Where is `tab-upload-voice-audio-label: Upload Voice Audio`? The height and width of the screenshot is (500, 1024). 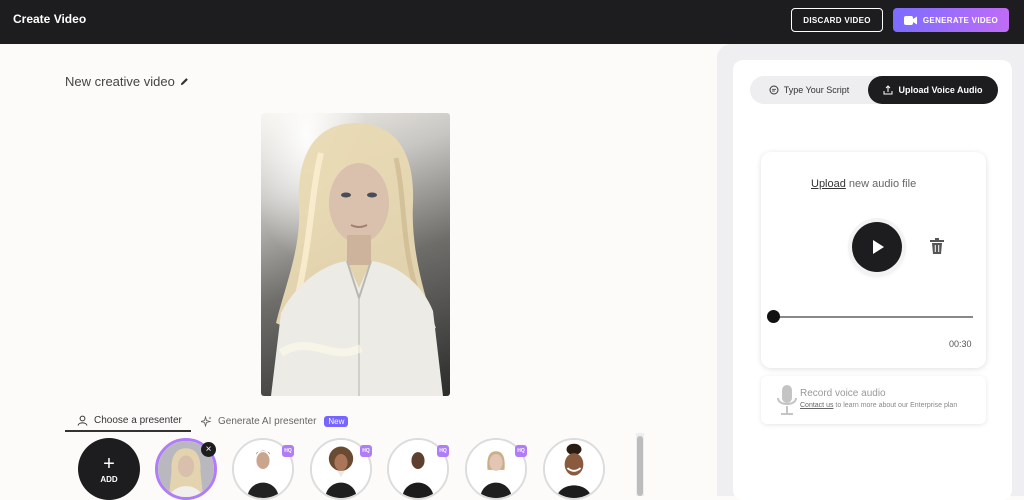 tab-upload-voice-audio-label: Upload Voice Audio is located at coordinates (940, 90).